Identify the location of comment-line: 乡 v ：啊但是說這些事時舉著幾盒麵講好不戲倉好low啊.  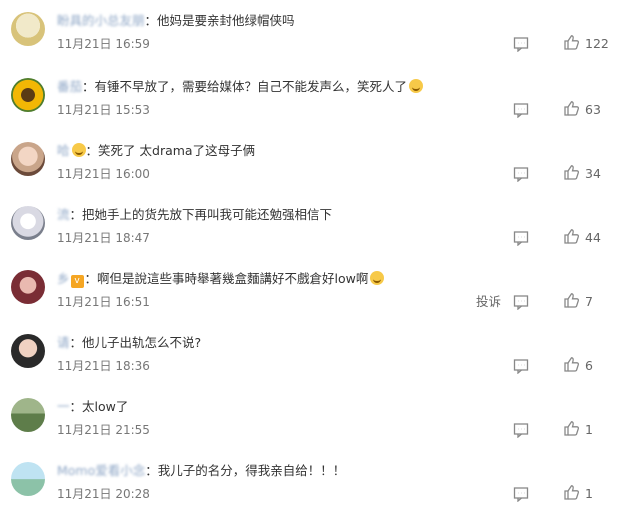
(221, 279).